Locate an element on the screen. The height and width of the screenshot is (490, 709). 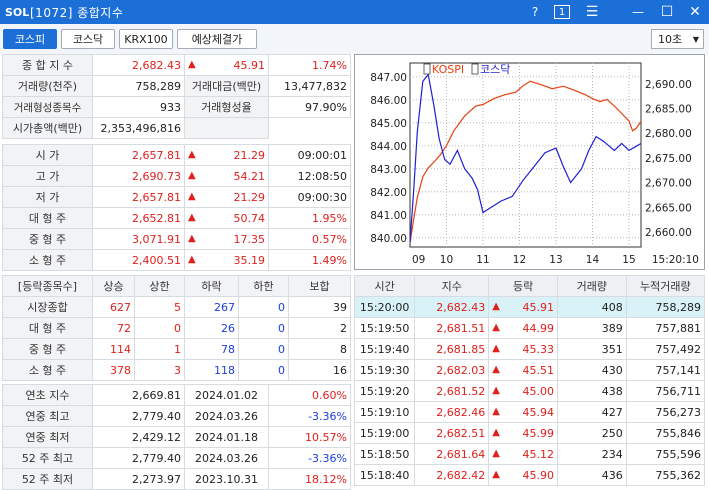
table-row: 15:19:00 2,682.51 ▲ 45.99 250 755,846 is located at coordinates (529, 433).